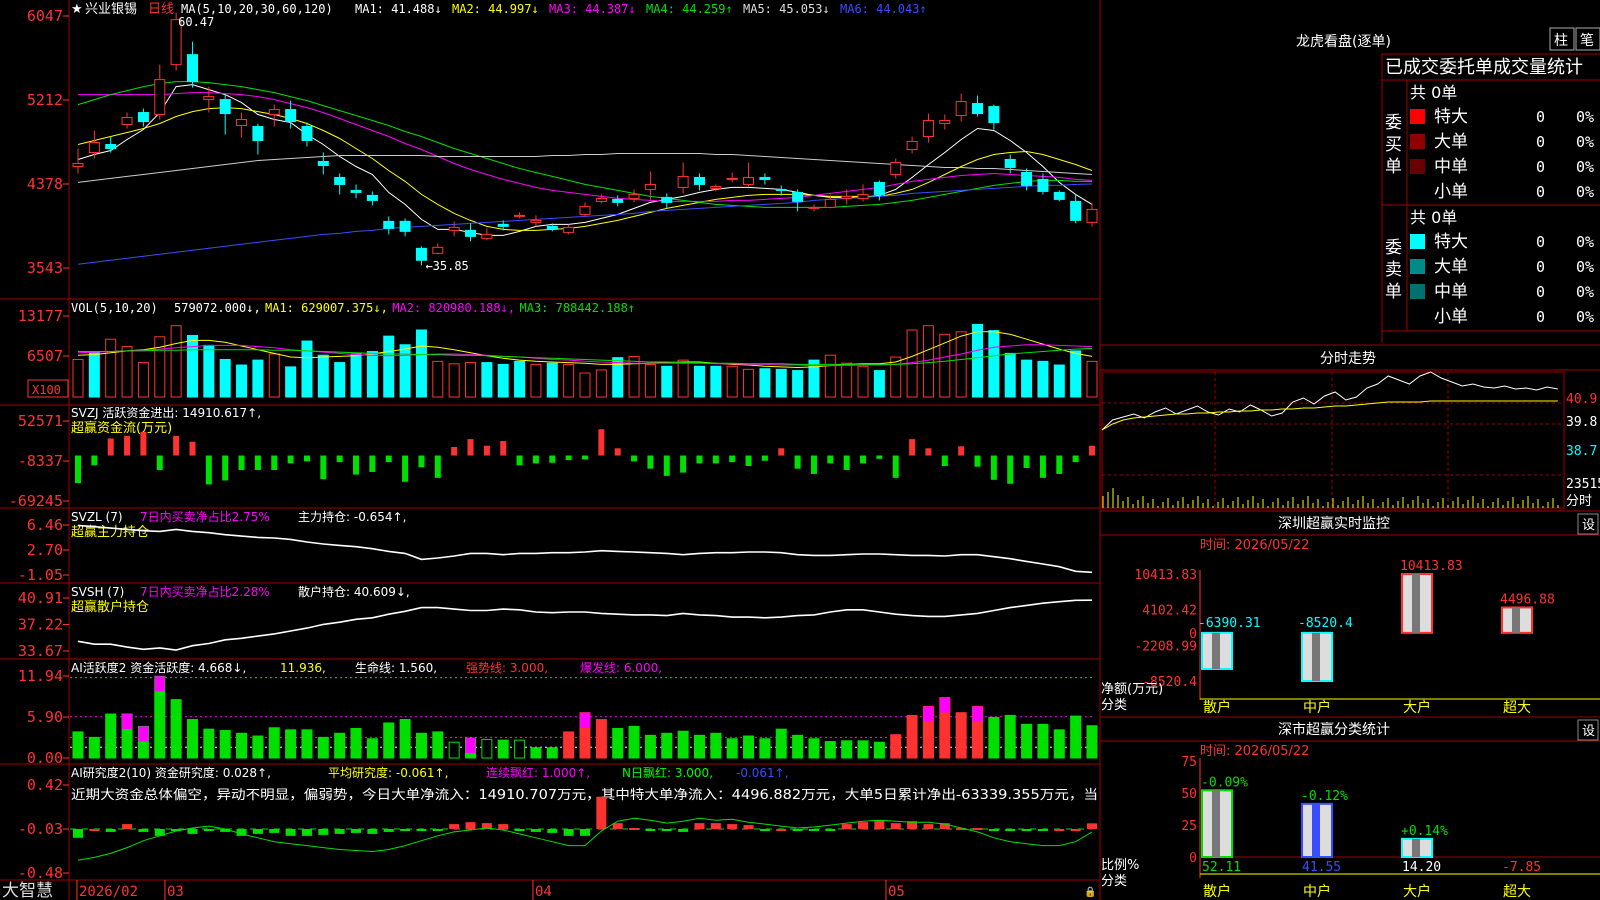 This screenshot has height=900, width=1600. Describe the element at coordinates (45, 268) in the screenshot. I see `y-tick-label: 3543` at that location.